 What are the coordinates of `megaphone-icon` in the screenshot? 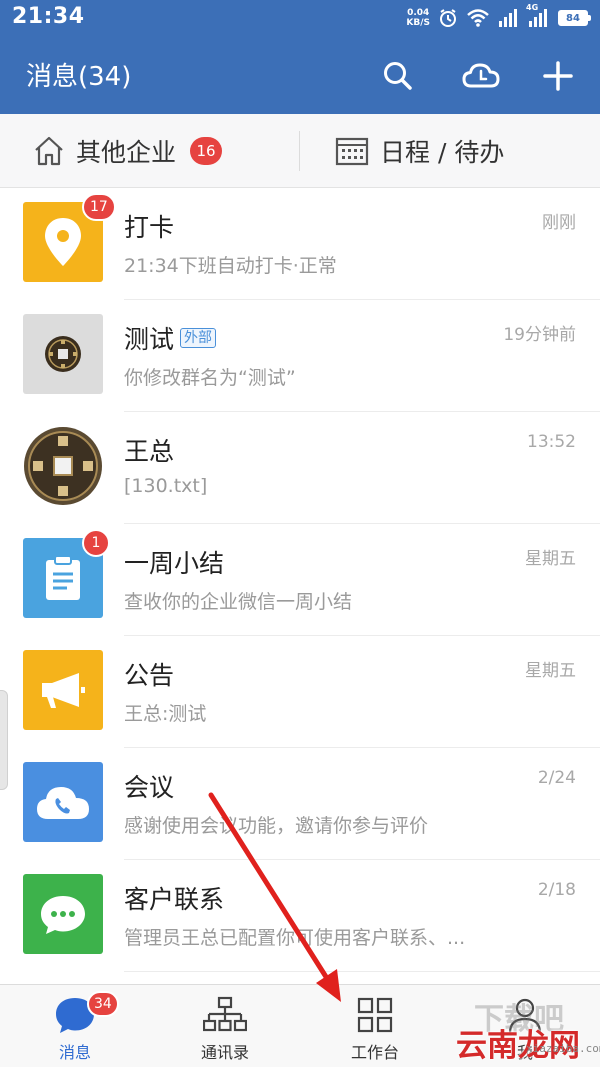 It's located at (63, 690).